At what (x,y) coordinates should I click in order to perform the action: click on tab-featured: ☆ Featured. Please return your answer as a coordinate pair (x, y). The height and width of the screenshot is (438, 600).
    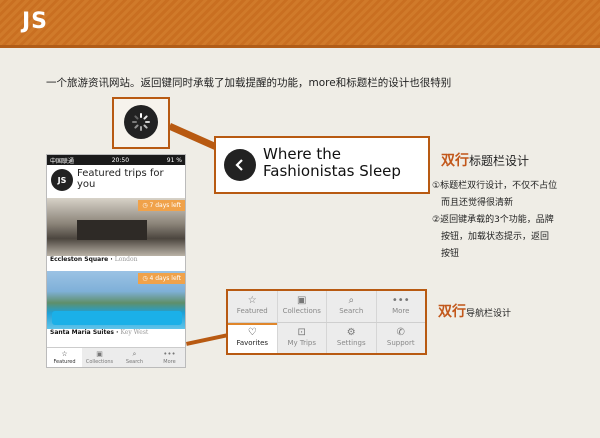
    Looking at the image, I should click on (64, 357).